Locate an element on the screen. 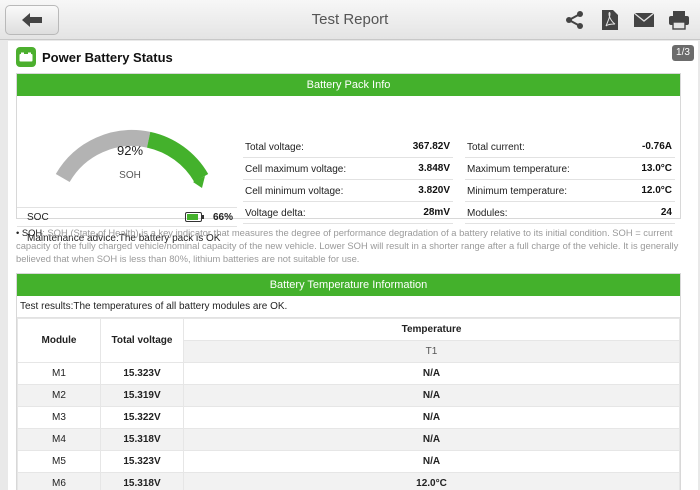  cell-voltage: 15.322V is located at coordinates (142, 417).